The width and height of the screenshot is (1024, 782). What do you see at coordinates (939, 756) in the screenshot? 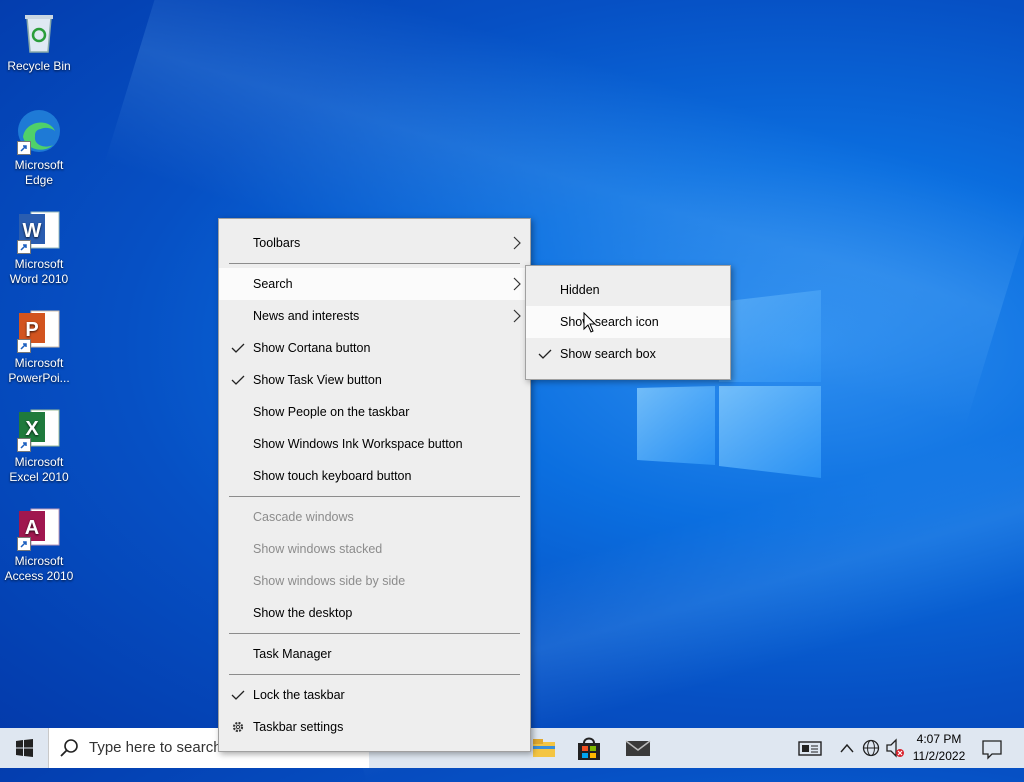
I see `clock-date: 11/2/2022` at bounding box center [939, 756].